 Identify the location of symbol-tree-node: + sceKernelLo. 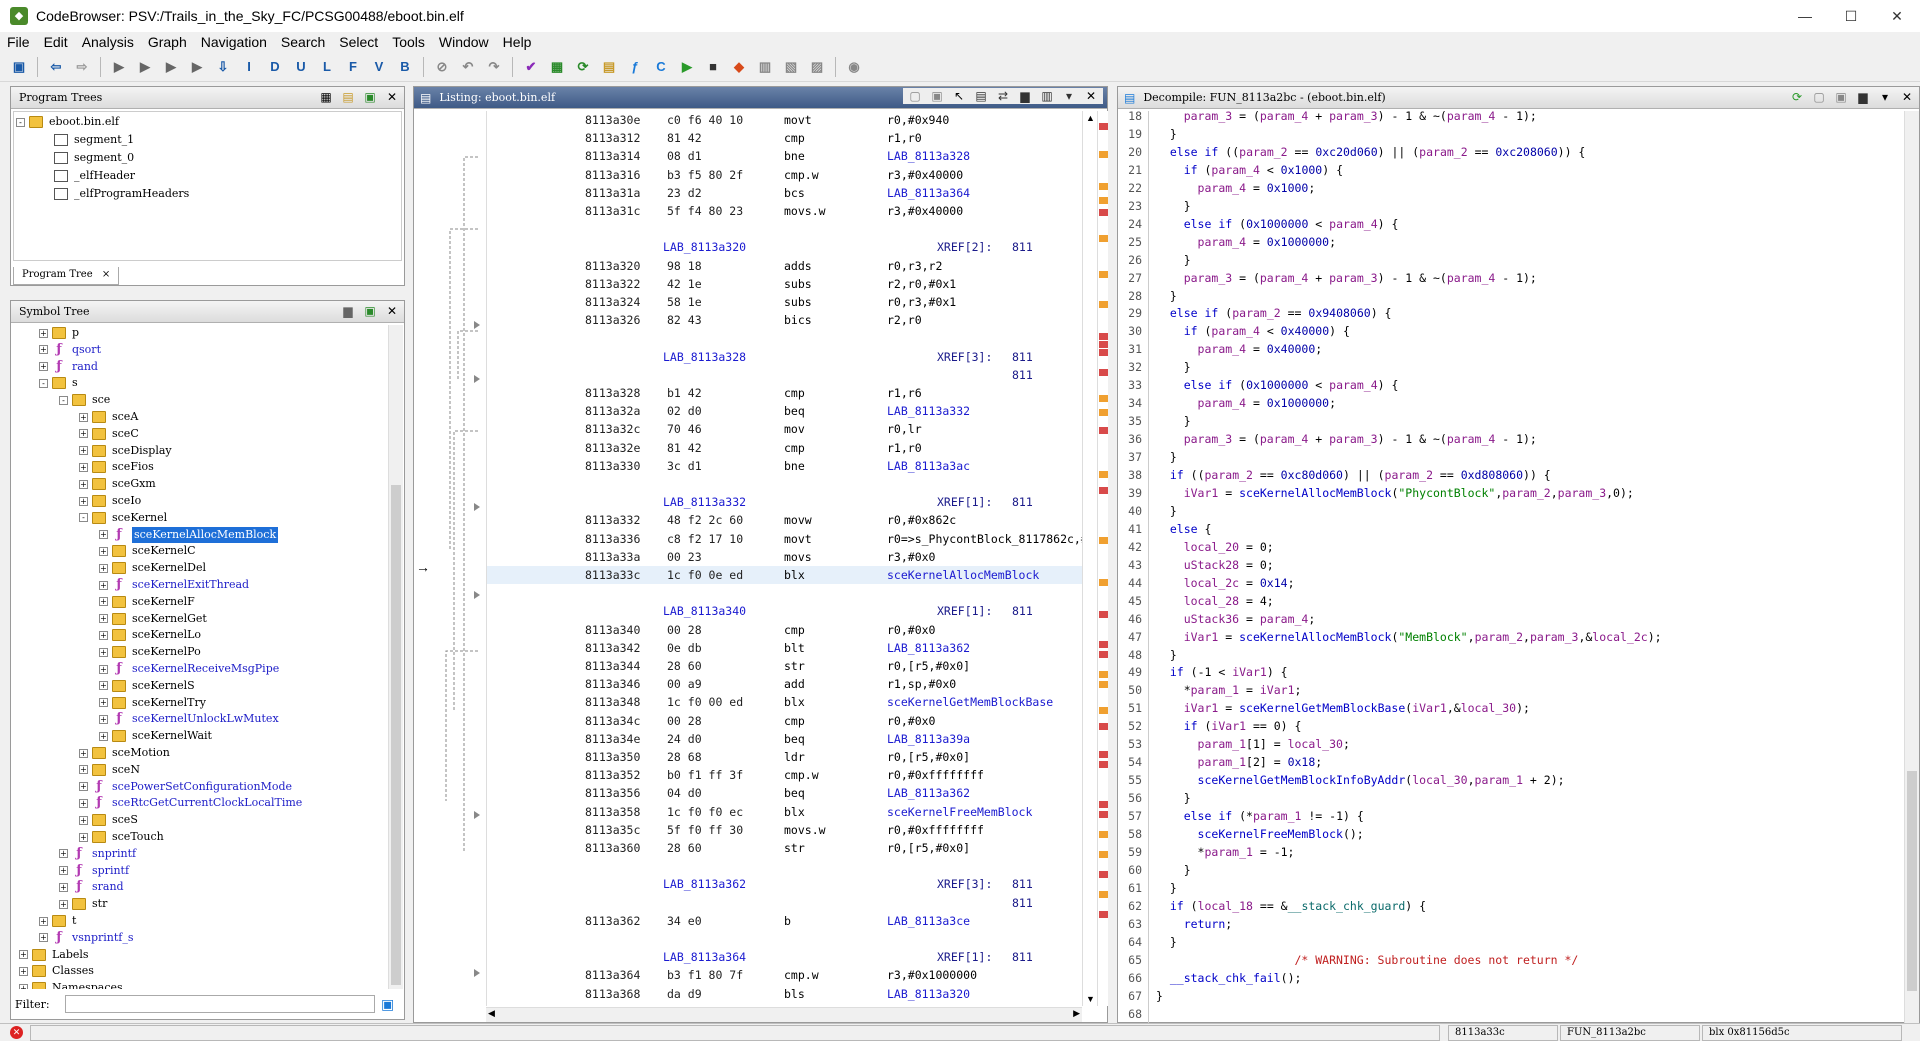
(150, 635).